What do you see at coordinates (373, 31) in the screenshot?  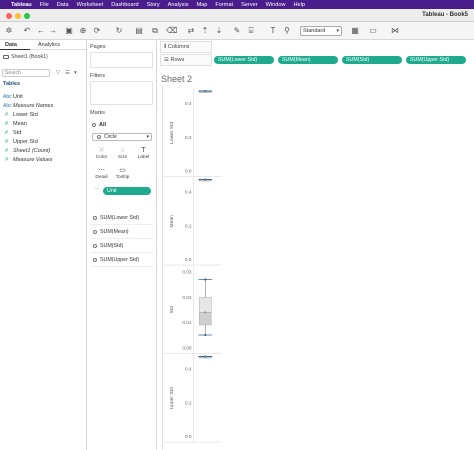 I see `show-me-icon: ▭` at bounding box center [373, 31].